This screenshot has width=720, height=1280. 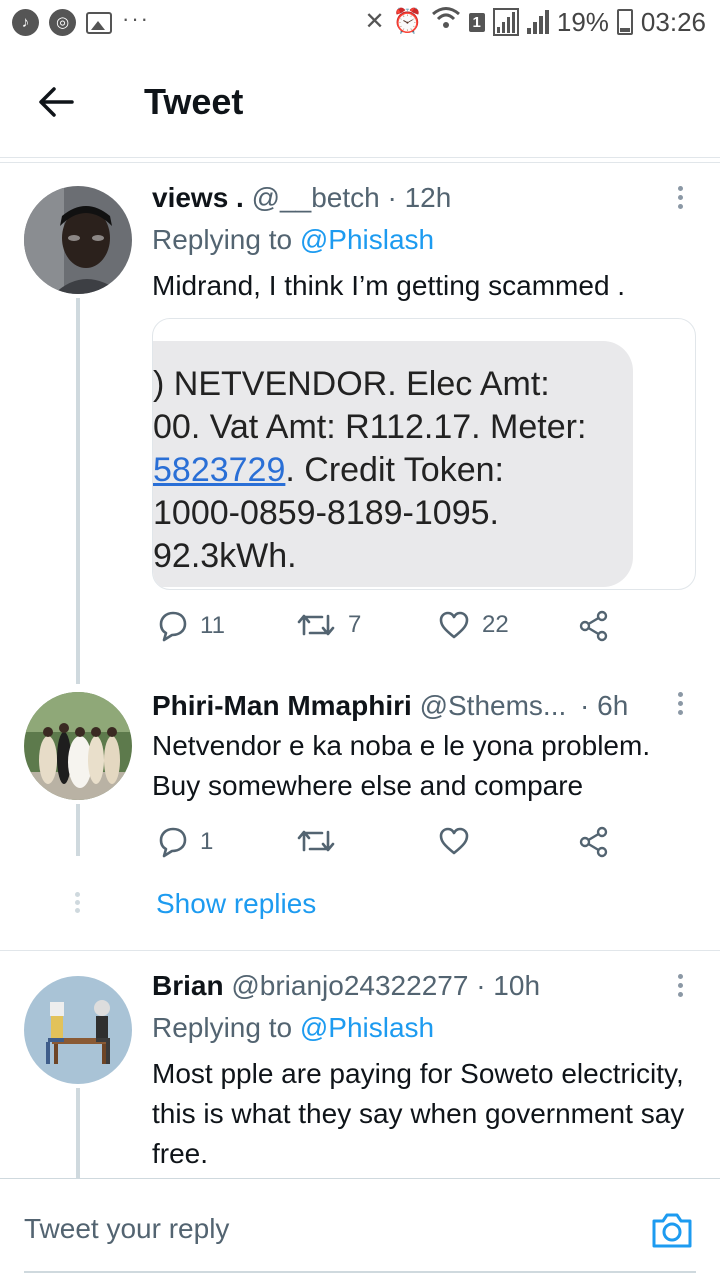 I want to click on reply-composer: Tweet your reply, so click(x=360, y=1229).